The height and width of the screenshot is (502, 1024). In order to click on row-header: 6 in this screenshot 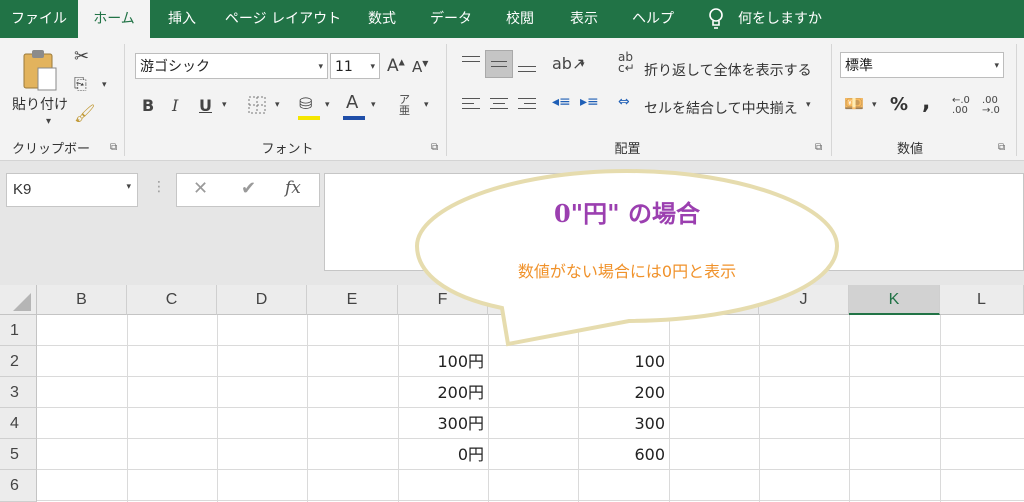, I will do `click(18, 486)`.